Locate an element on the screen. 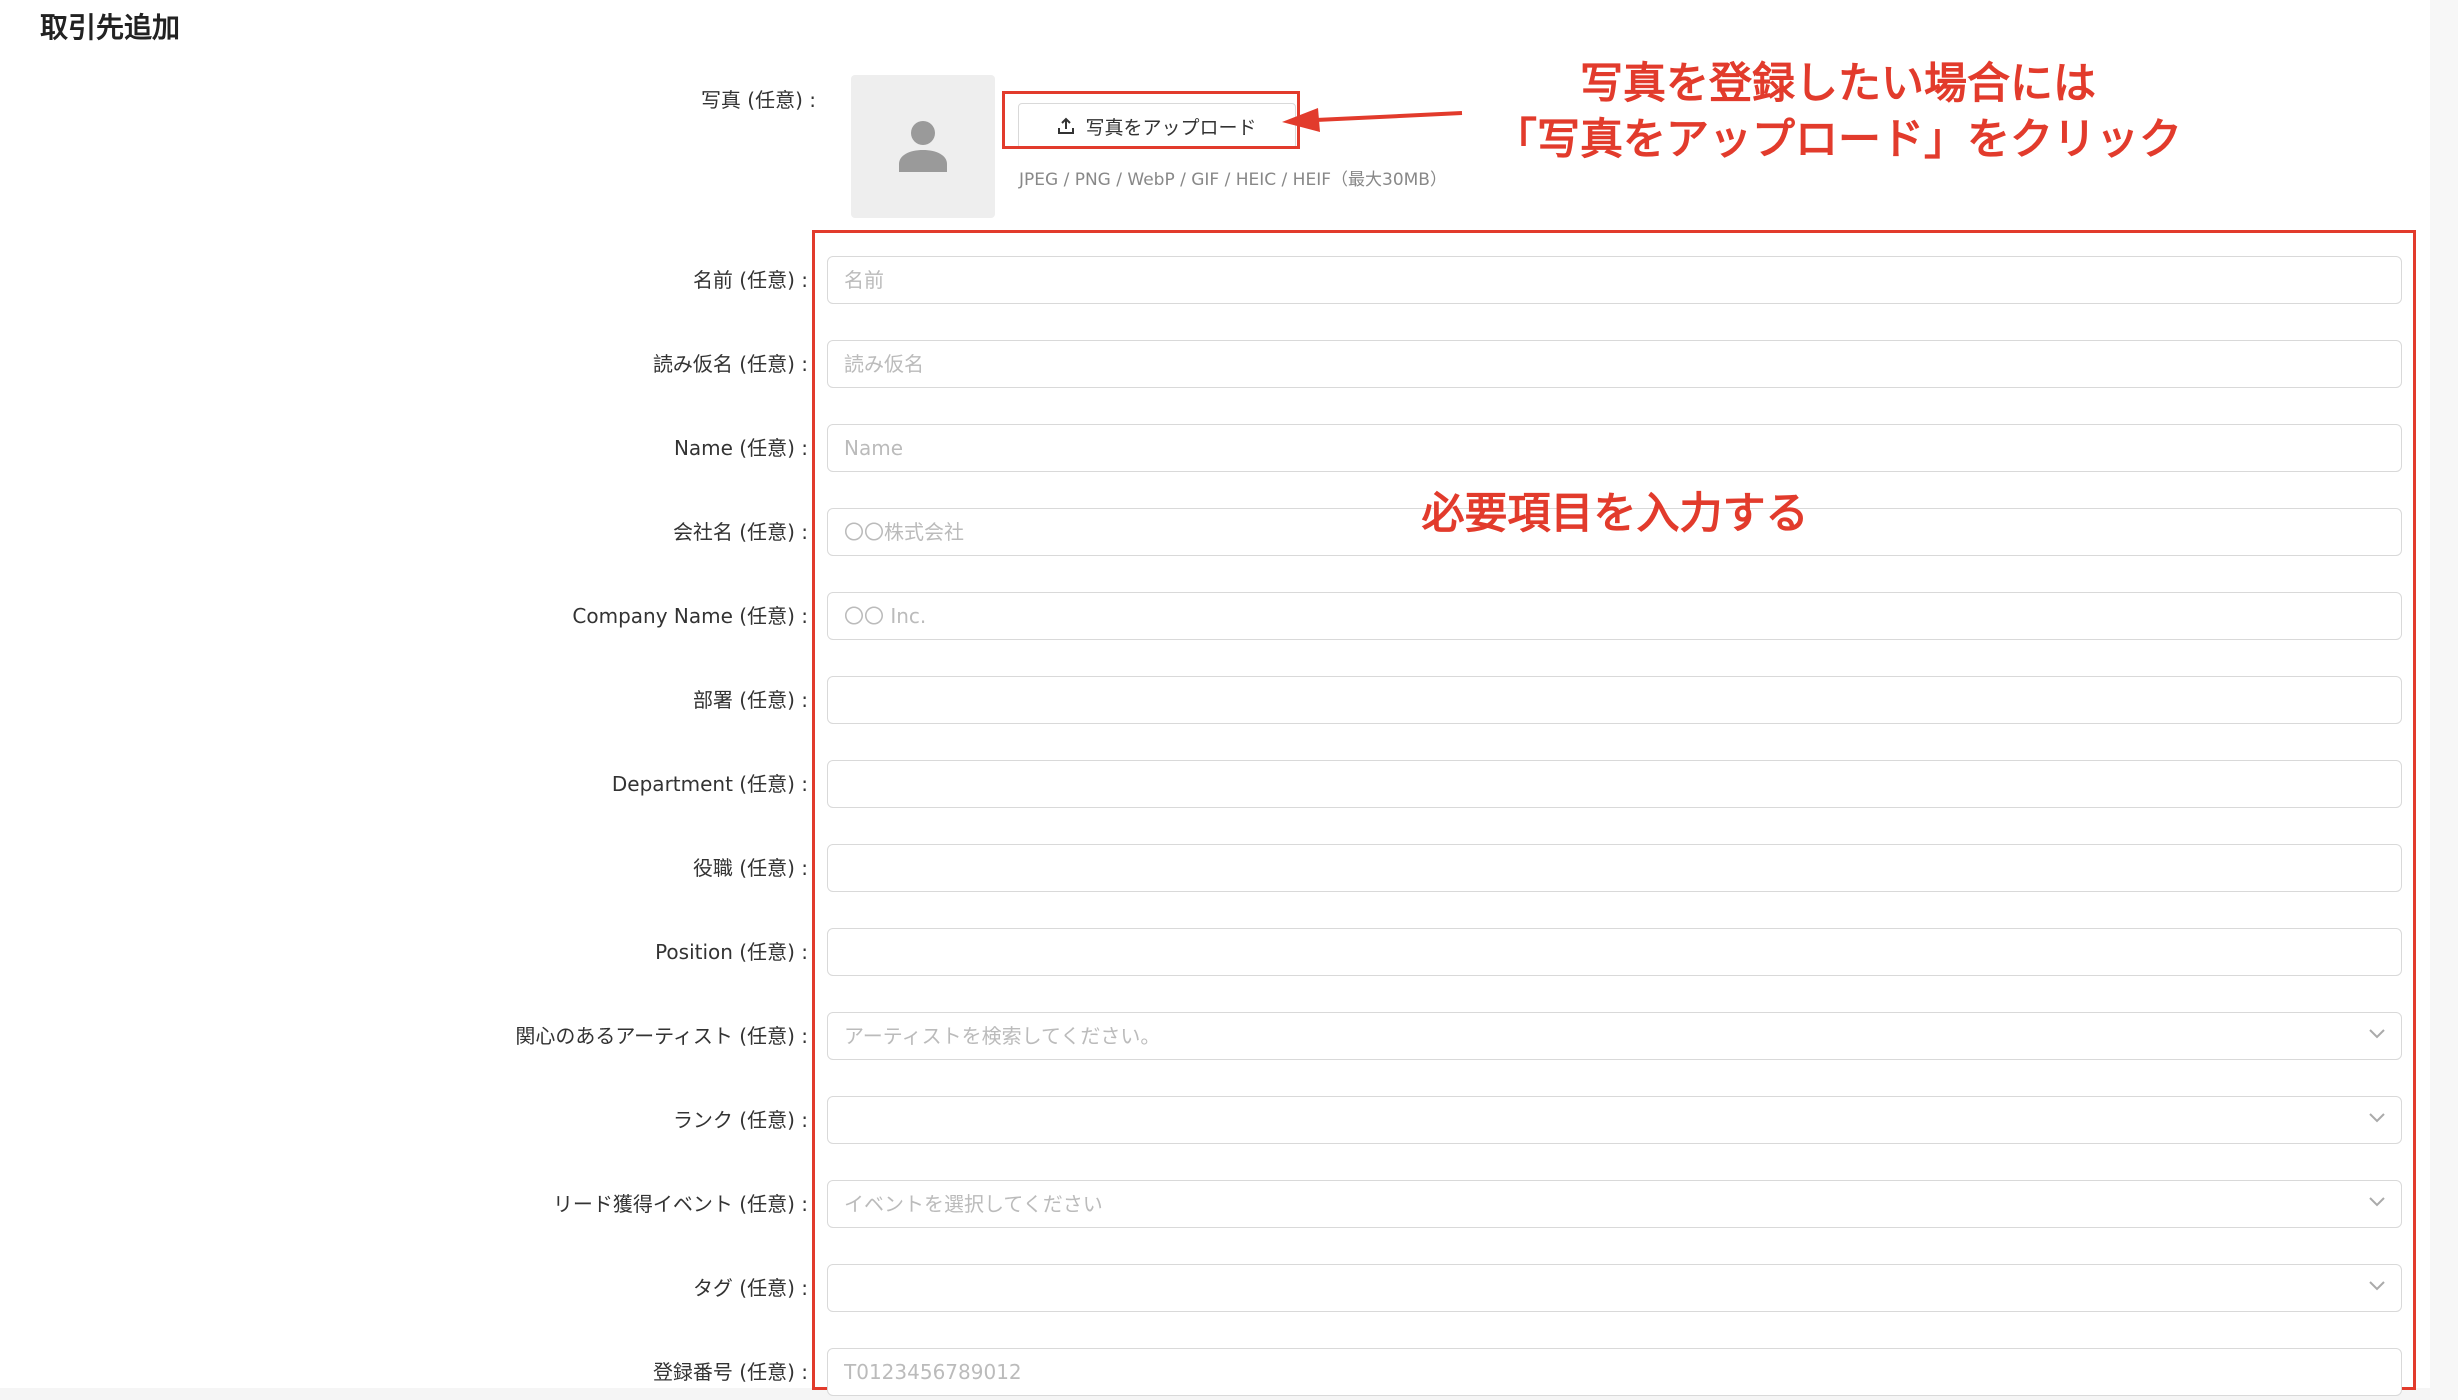 The image size is (2458, 1400). company-en-input is located at coordinates (1614, 616).